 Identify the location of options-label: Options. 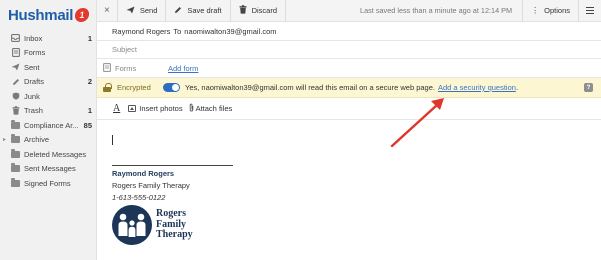
(557, 10).